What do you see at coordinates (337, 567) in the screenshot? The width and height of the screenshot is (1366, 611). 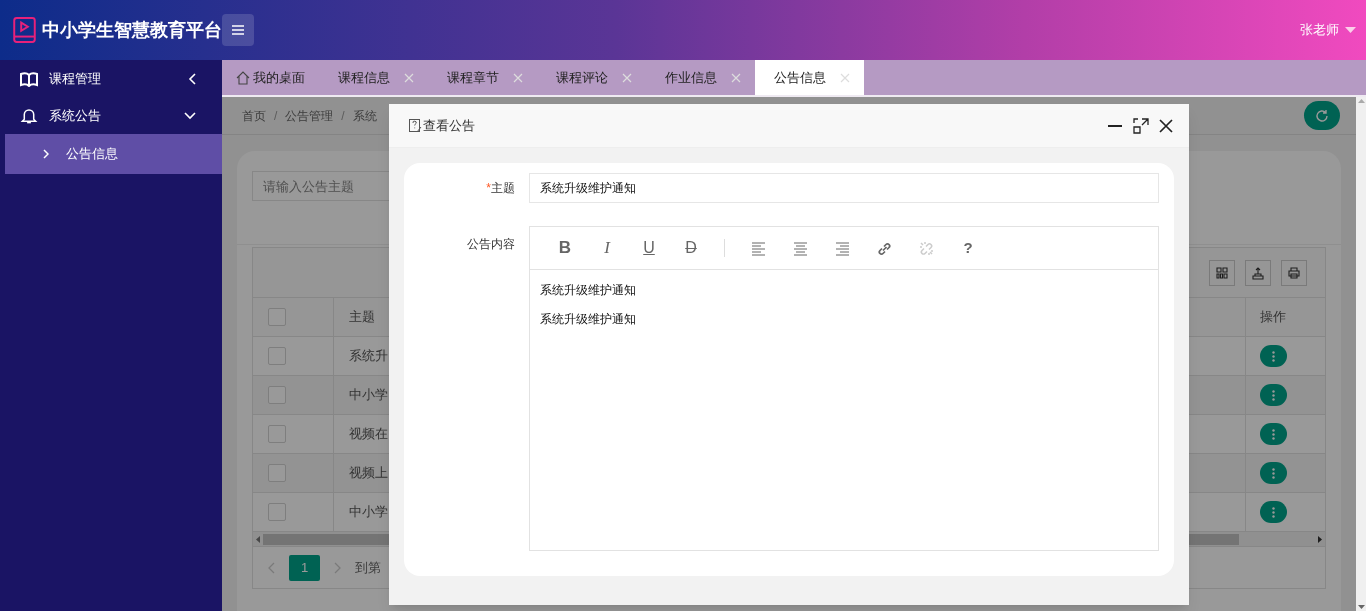 I see `next-page-icon` at bounding box center [337, 567].